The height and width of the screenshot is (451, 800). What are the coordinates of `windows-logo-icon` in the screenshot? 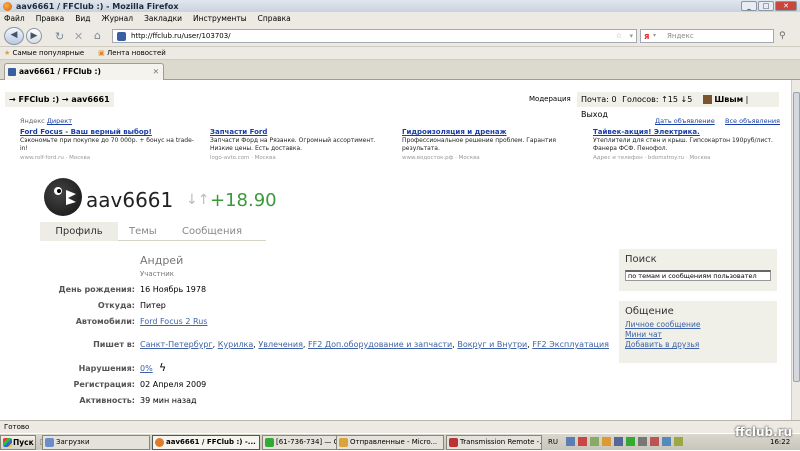 It's located at (7, 442).